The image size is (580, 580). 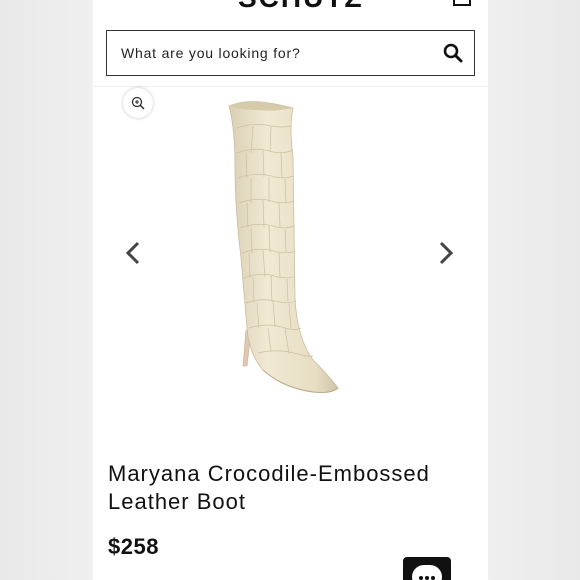 What do you see at coordinates (116, 3) in the screenshot?
I see `hamburger-menu-icon` at bounding box center [116, 3].